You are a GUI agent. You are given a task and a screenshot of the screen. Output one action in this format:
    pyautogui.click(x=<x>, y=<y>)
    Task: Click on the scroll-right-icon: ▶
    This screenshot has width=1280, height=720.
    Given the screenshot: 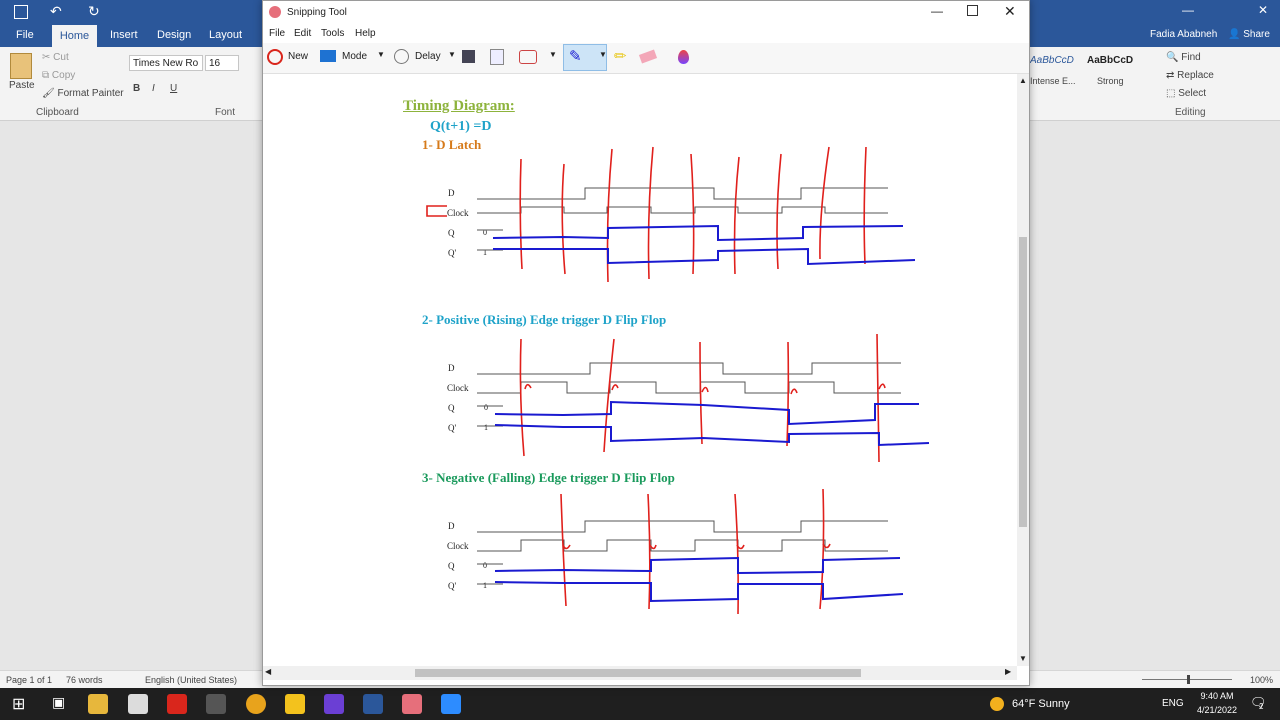 What is the action you would take?
    pyautogui.click(x=1008, y=671)
    